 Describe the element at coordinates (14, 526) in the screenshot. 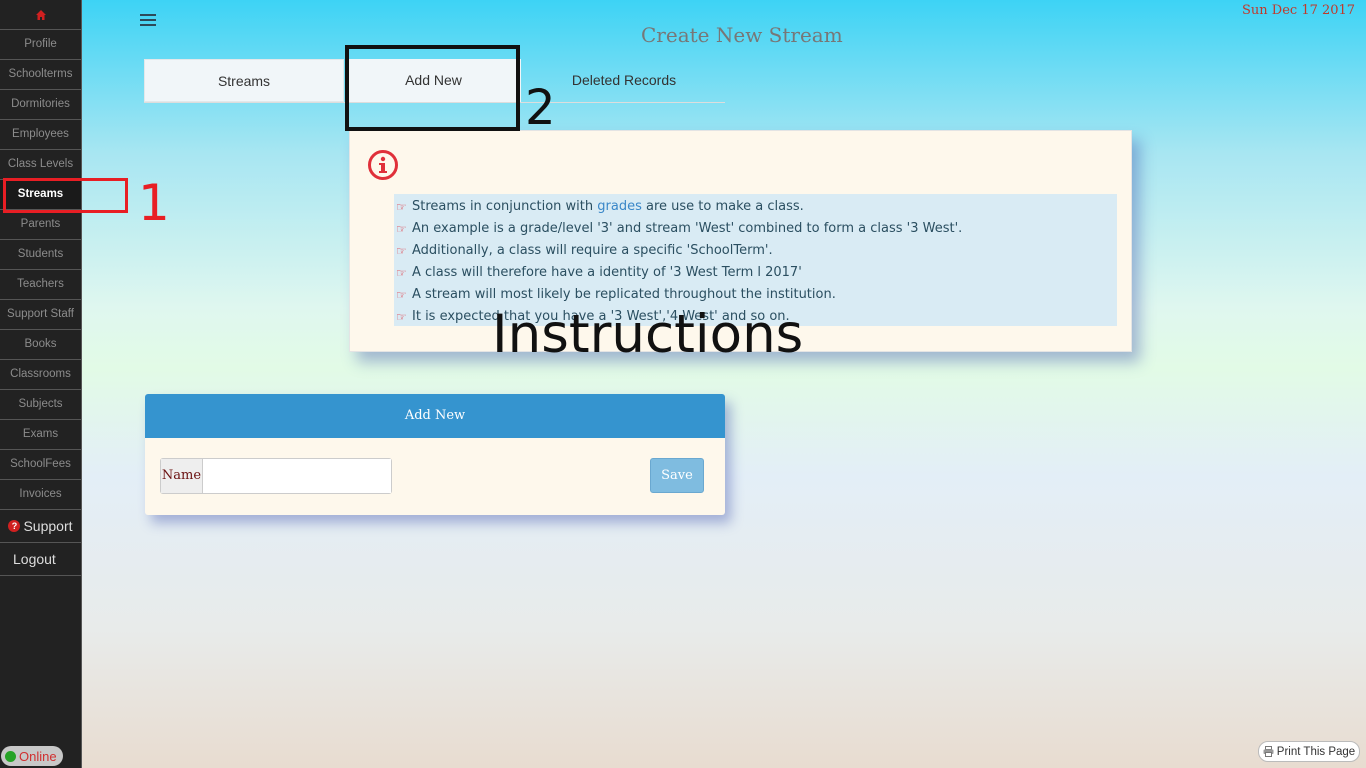

I see `help-icon: ?` at that location.